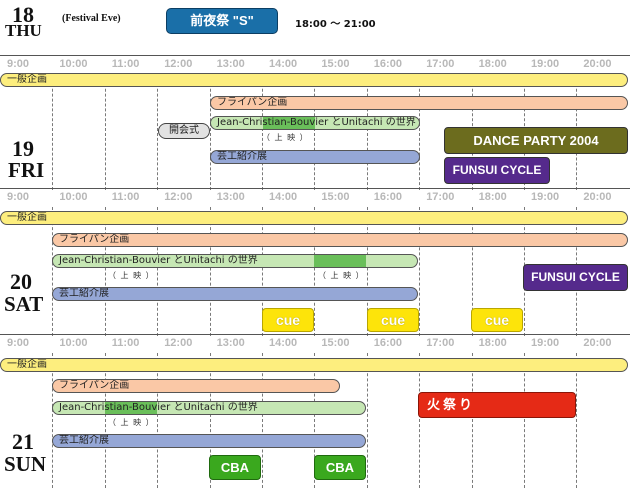  I want to click on screening-segment, so click(340, 261).